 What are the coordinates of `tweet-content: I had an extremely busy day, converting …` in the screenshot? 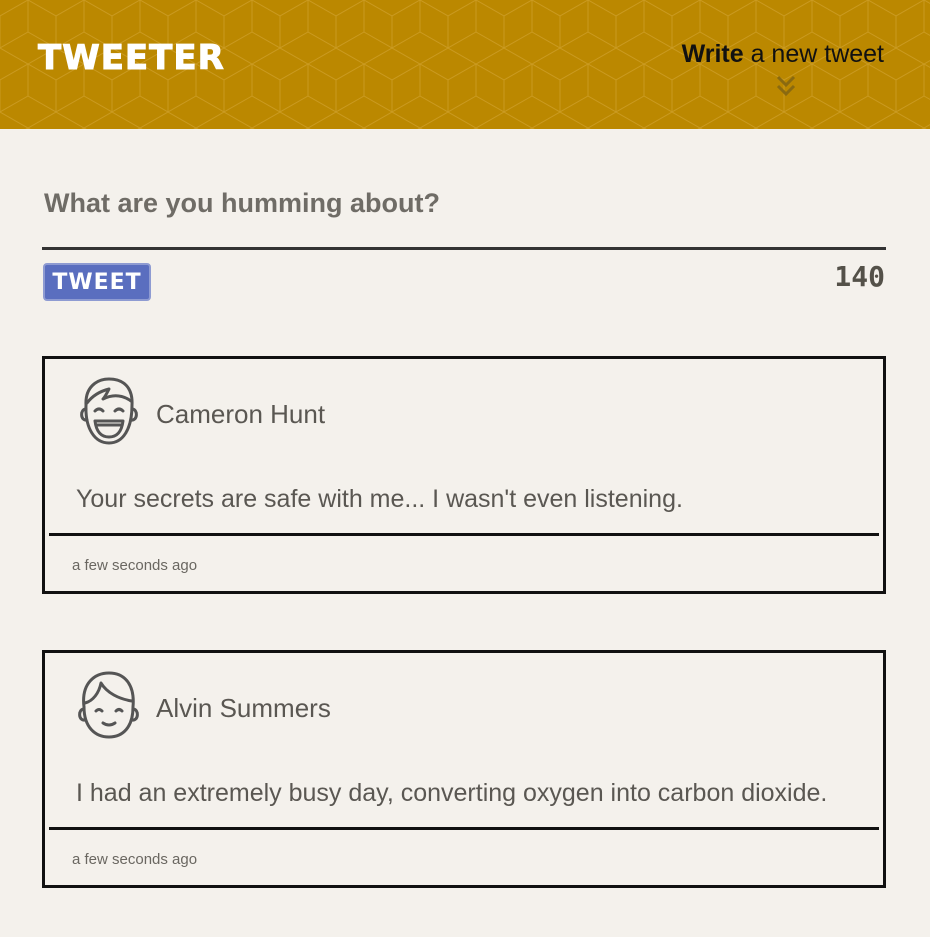 It's located at (452, 793).